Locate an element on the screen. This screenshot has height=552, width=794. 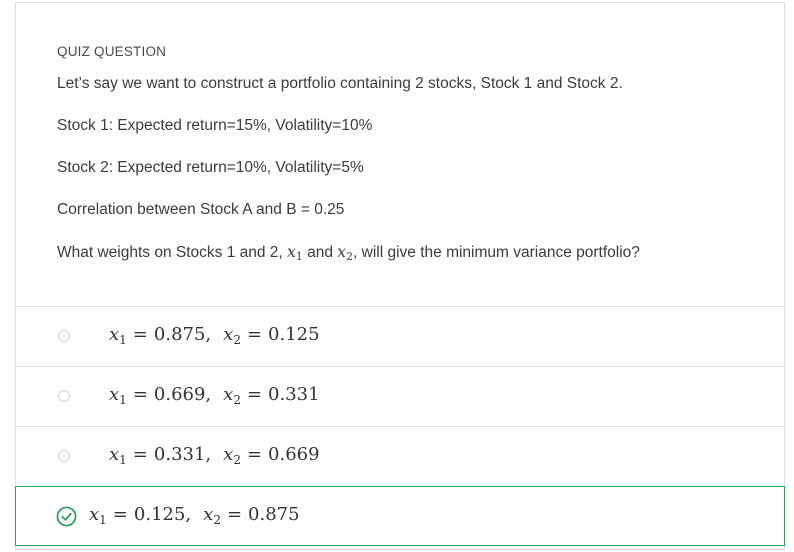
option-3-x1-value: 0.331 is located at coordinates (179, 454).